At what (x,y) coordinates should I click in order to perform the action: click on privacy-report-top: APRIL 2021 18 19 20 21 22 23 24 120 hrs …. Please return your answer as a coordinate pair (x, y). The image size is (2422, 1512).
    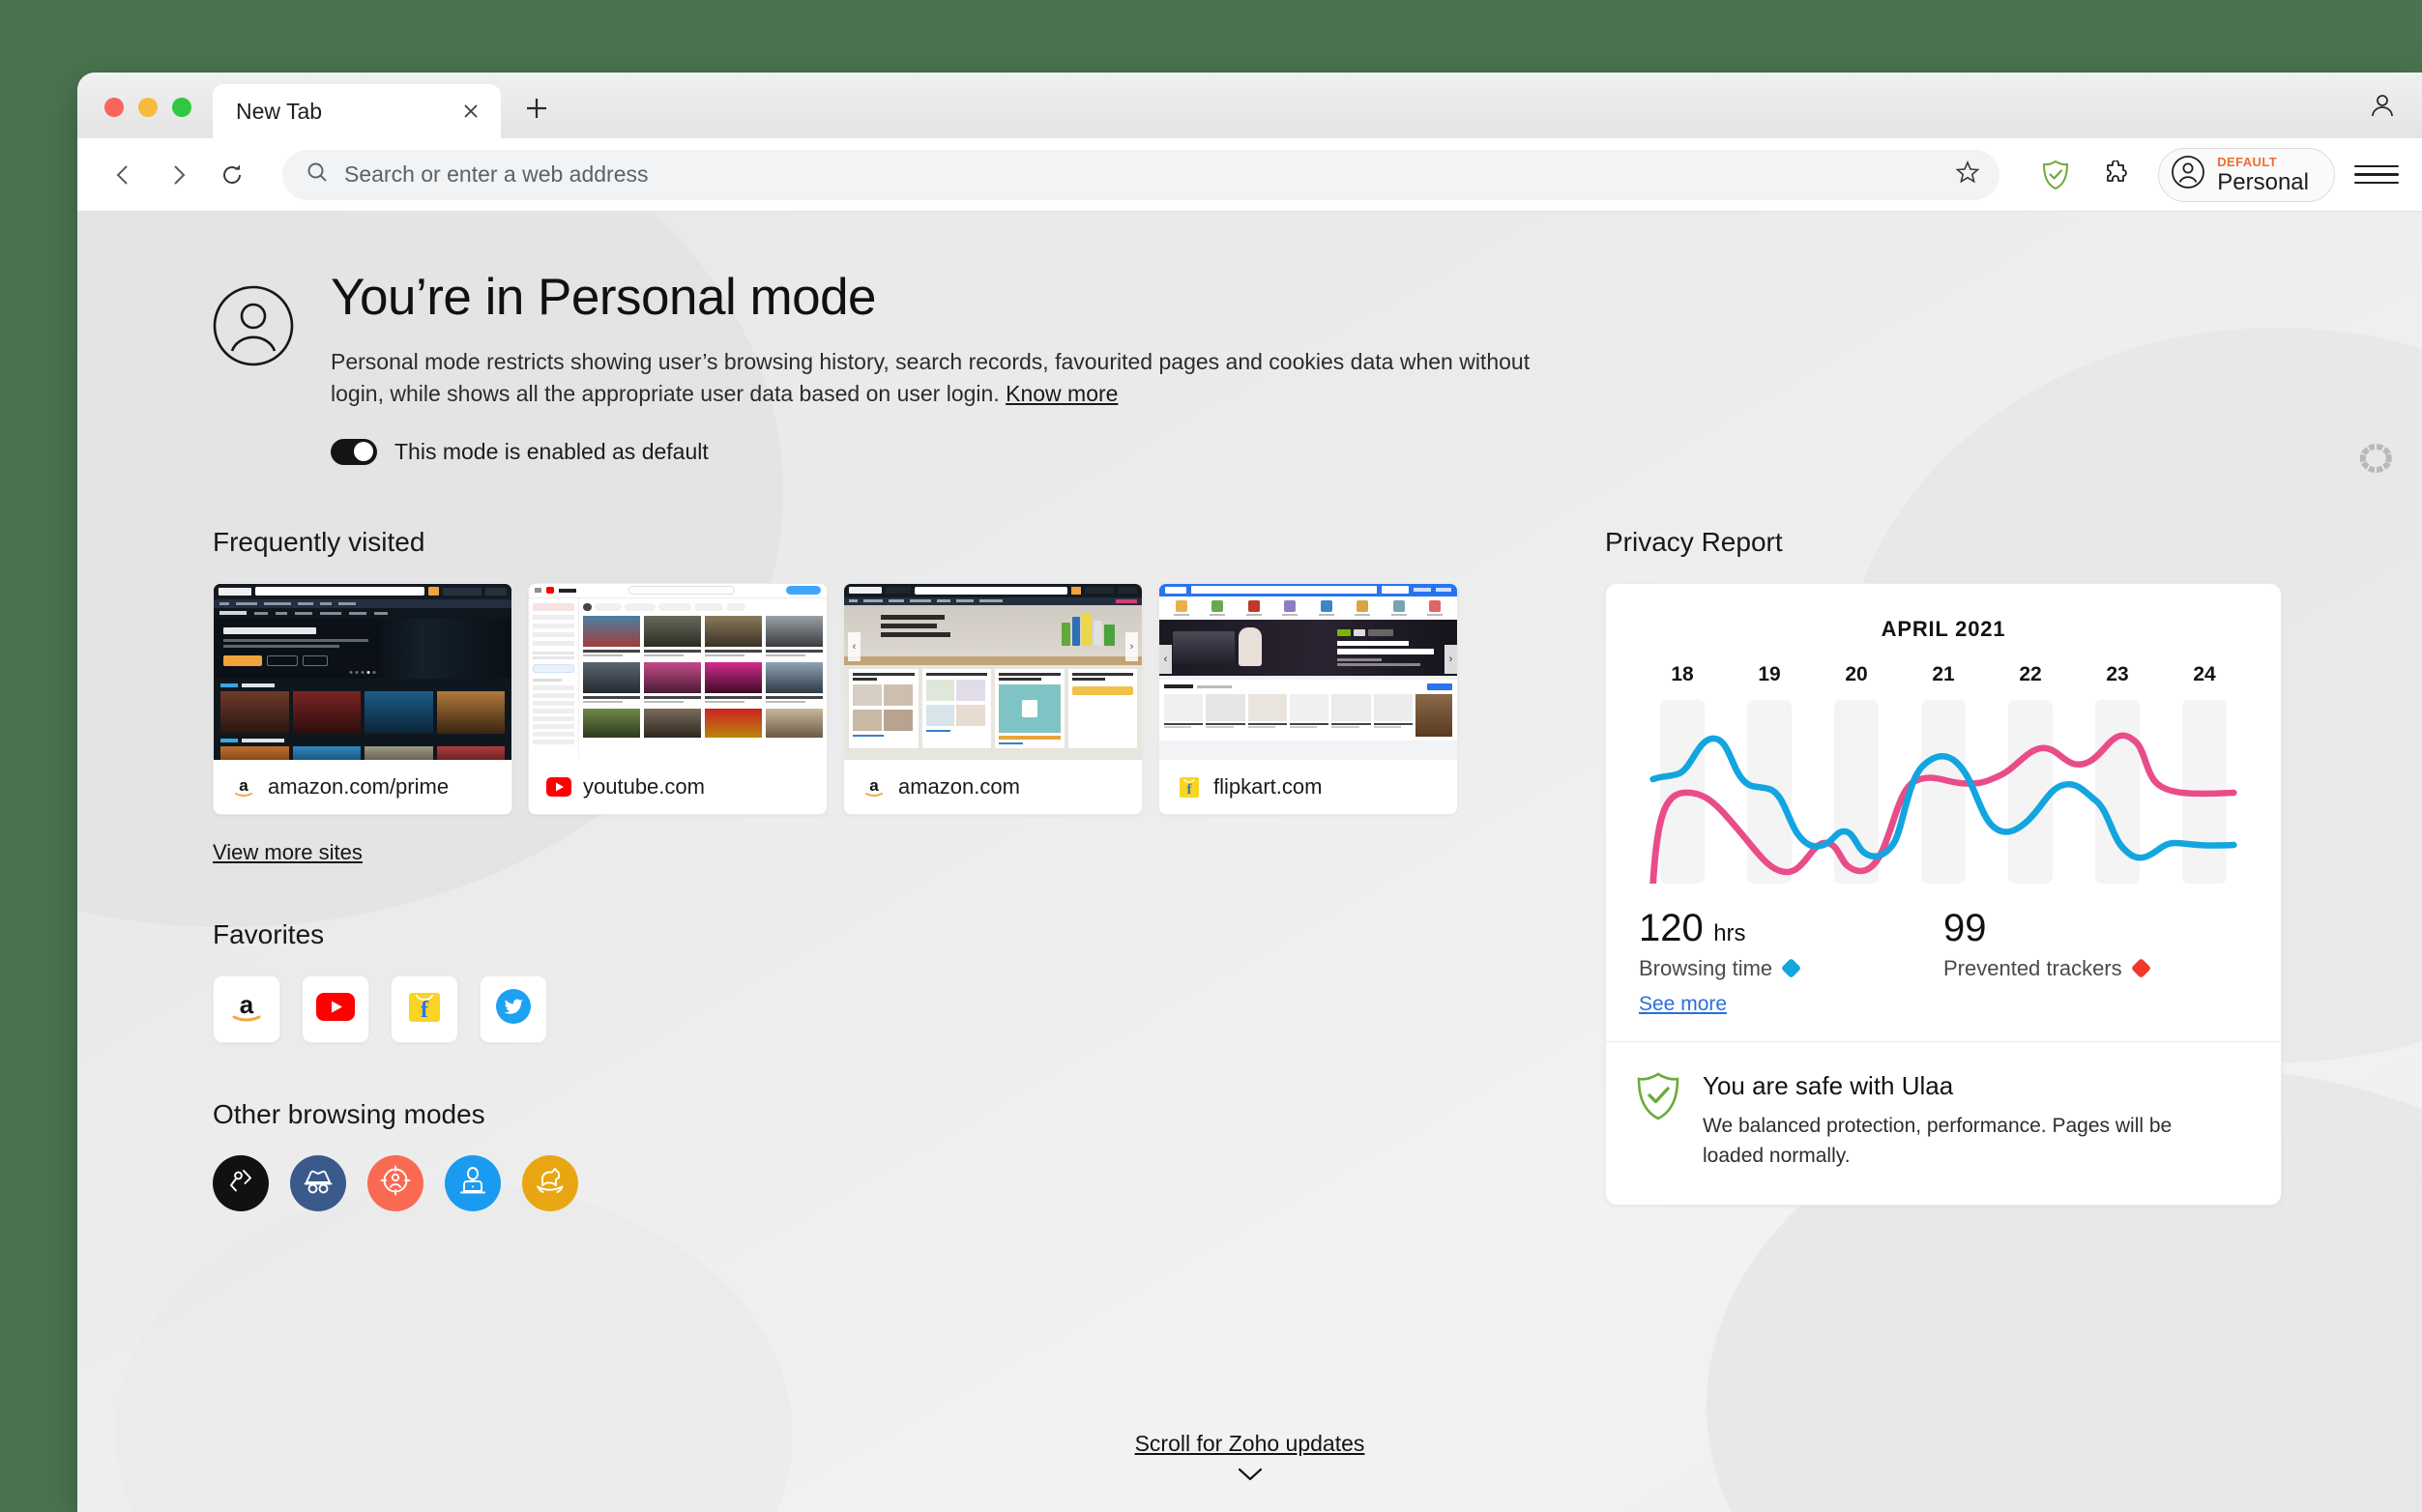
    Looking at the image, I should click on (1943, 812).